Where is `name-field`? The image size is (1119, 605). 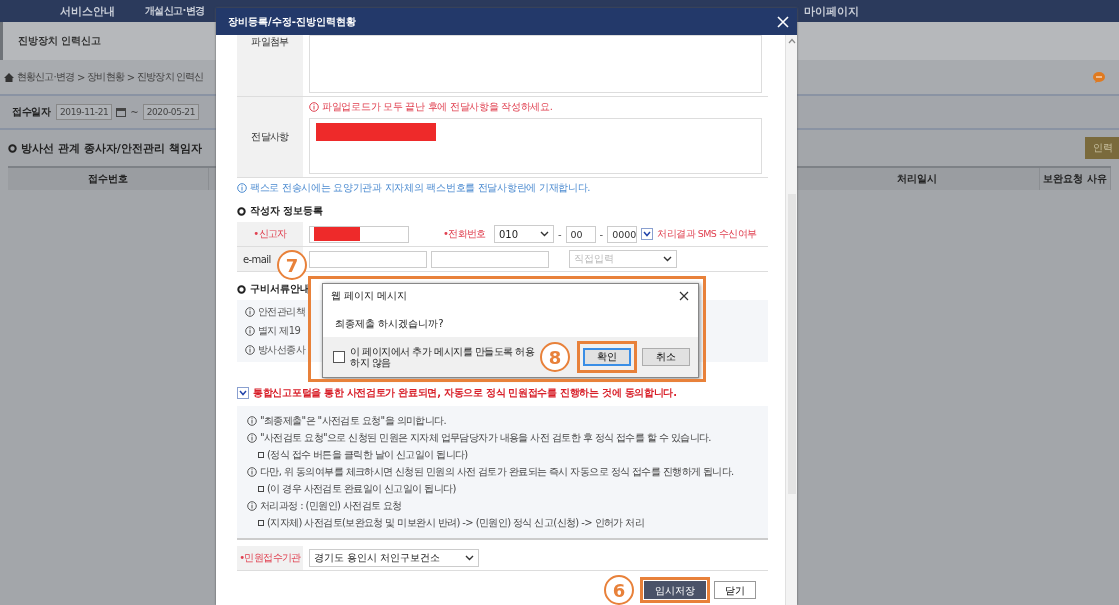
name-field is located at coordinates (359, 234).